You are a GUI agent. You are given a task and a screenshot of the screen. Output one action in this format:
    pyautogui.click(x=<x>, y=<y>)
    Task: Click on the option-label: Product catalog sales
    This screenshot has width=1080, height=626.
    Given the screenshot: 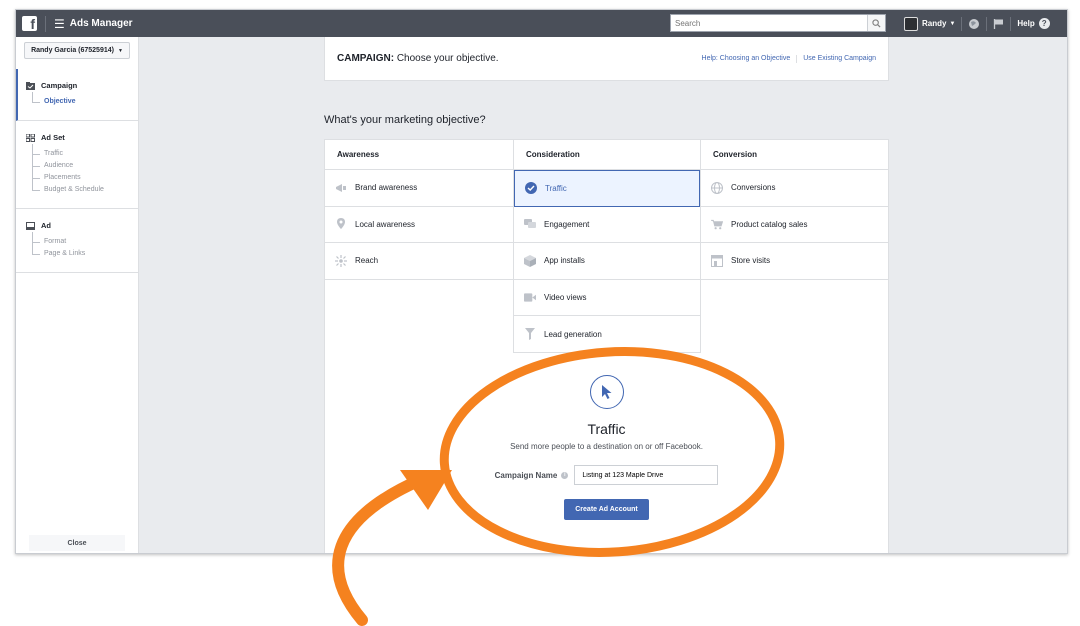 What is the action you would take?
    pyautogui.click(x=769, y=224)
    